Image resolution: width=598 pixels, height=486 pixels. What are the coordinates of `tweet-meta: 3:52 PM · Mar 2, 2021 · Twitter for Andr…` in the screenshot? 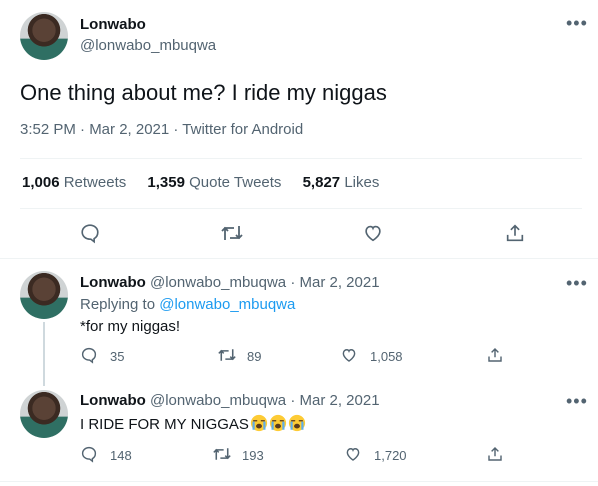 It's located at (161, 129).